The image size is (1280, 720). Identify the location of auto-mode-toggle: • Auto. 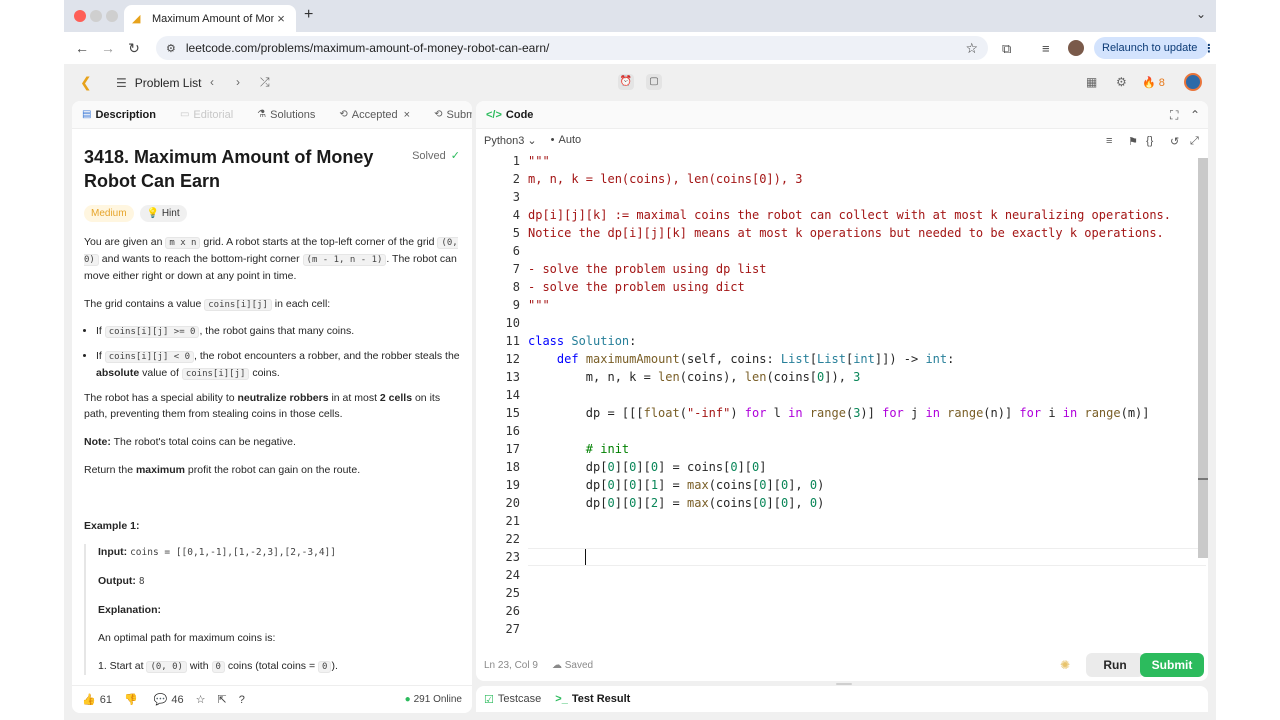
(566, 140).